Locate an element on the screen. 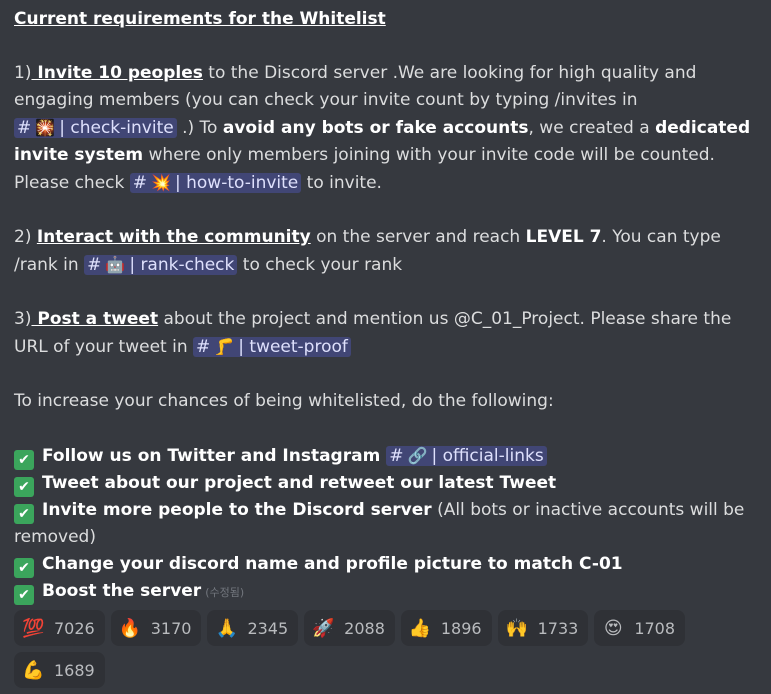  reaction-raised-hands: 🙌 1733 is located at coordinates (543, 628).